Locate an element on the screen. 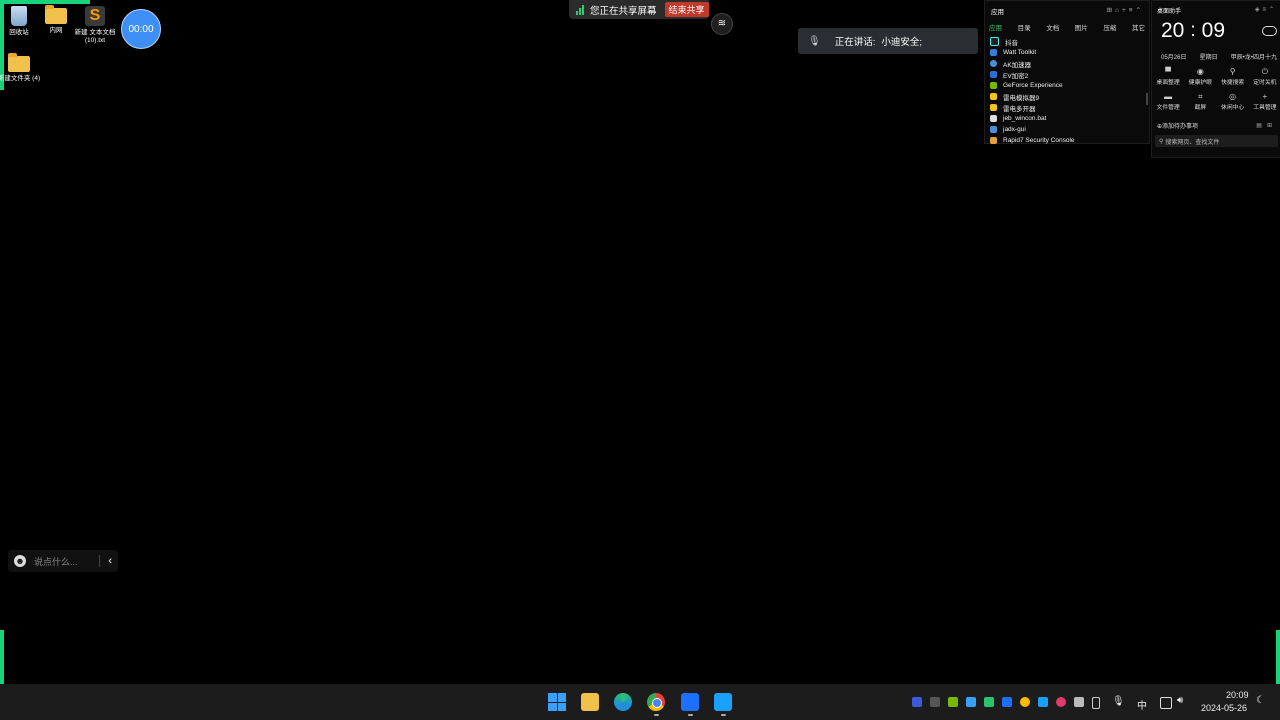 The image size is (1280, 720). tencent-meeting-icon is located at coordinates (690, 702).